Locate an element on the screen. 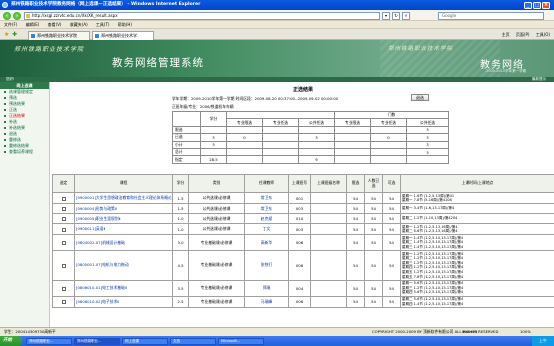 The image size is (554, 346). course-link: [0900001]大学生思想政治教育和社会主义理论体系概论Ⅱ is located at coordinates (124, 197).